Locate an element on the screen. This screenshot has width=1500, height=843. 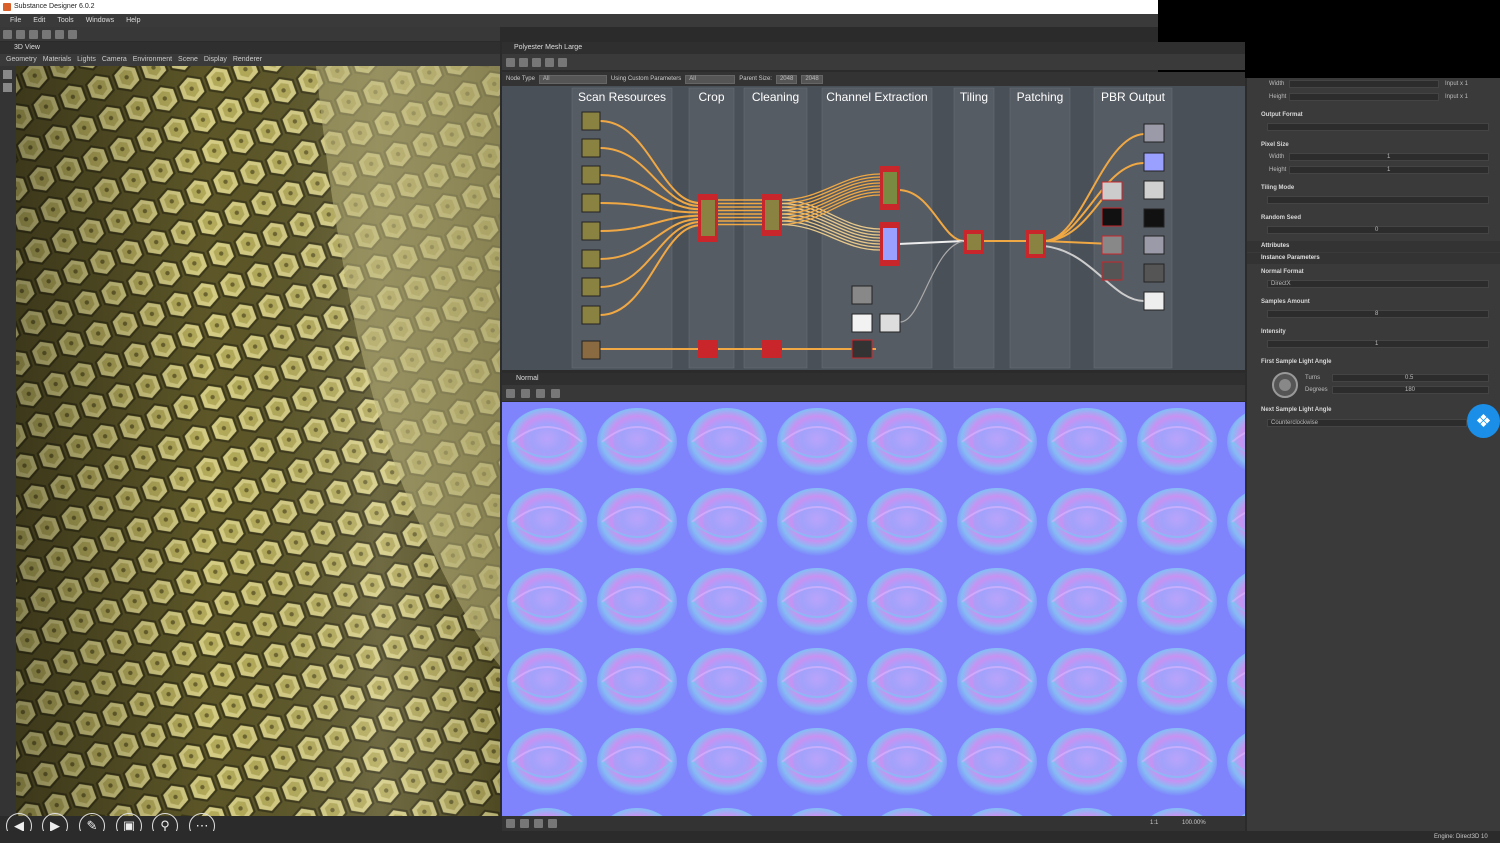
parent-size-select: 2048 is located at coordinates (786, 79).